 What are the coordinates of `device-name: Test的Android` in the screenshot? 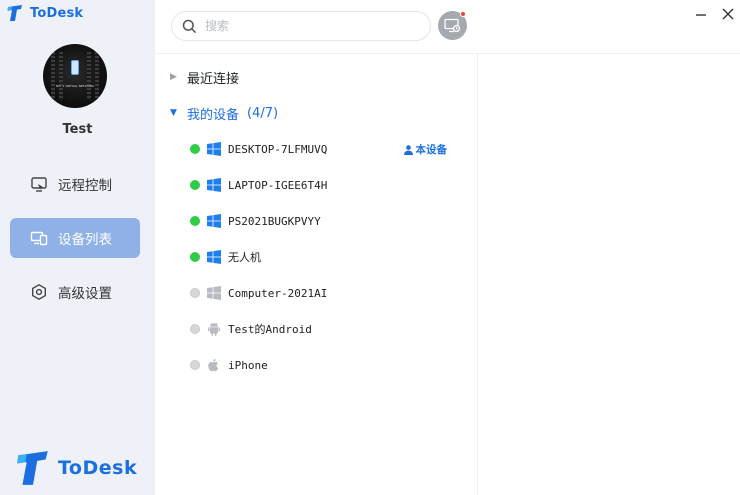 It's located at (270, 329).